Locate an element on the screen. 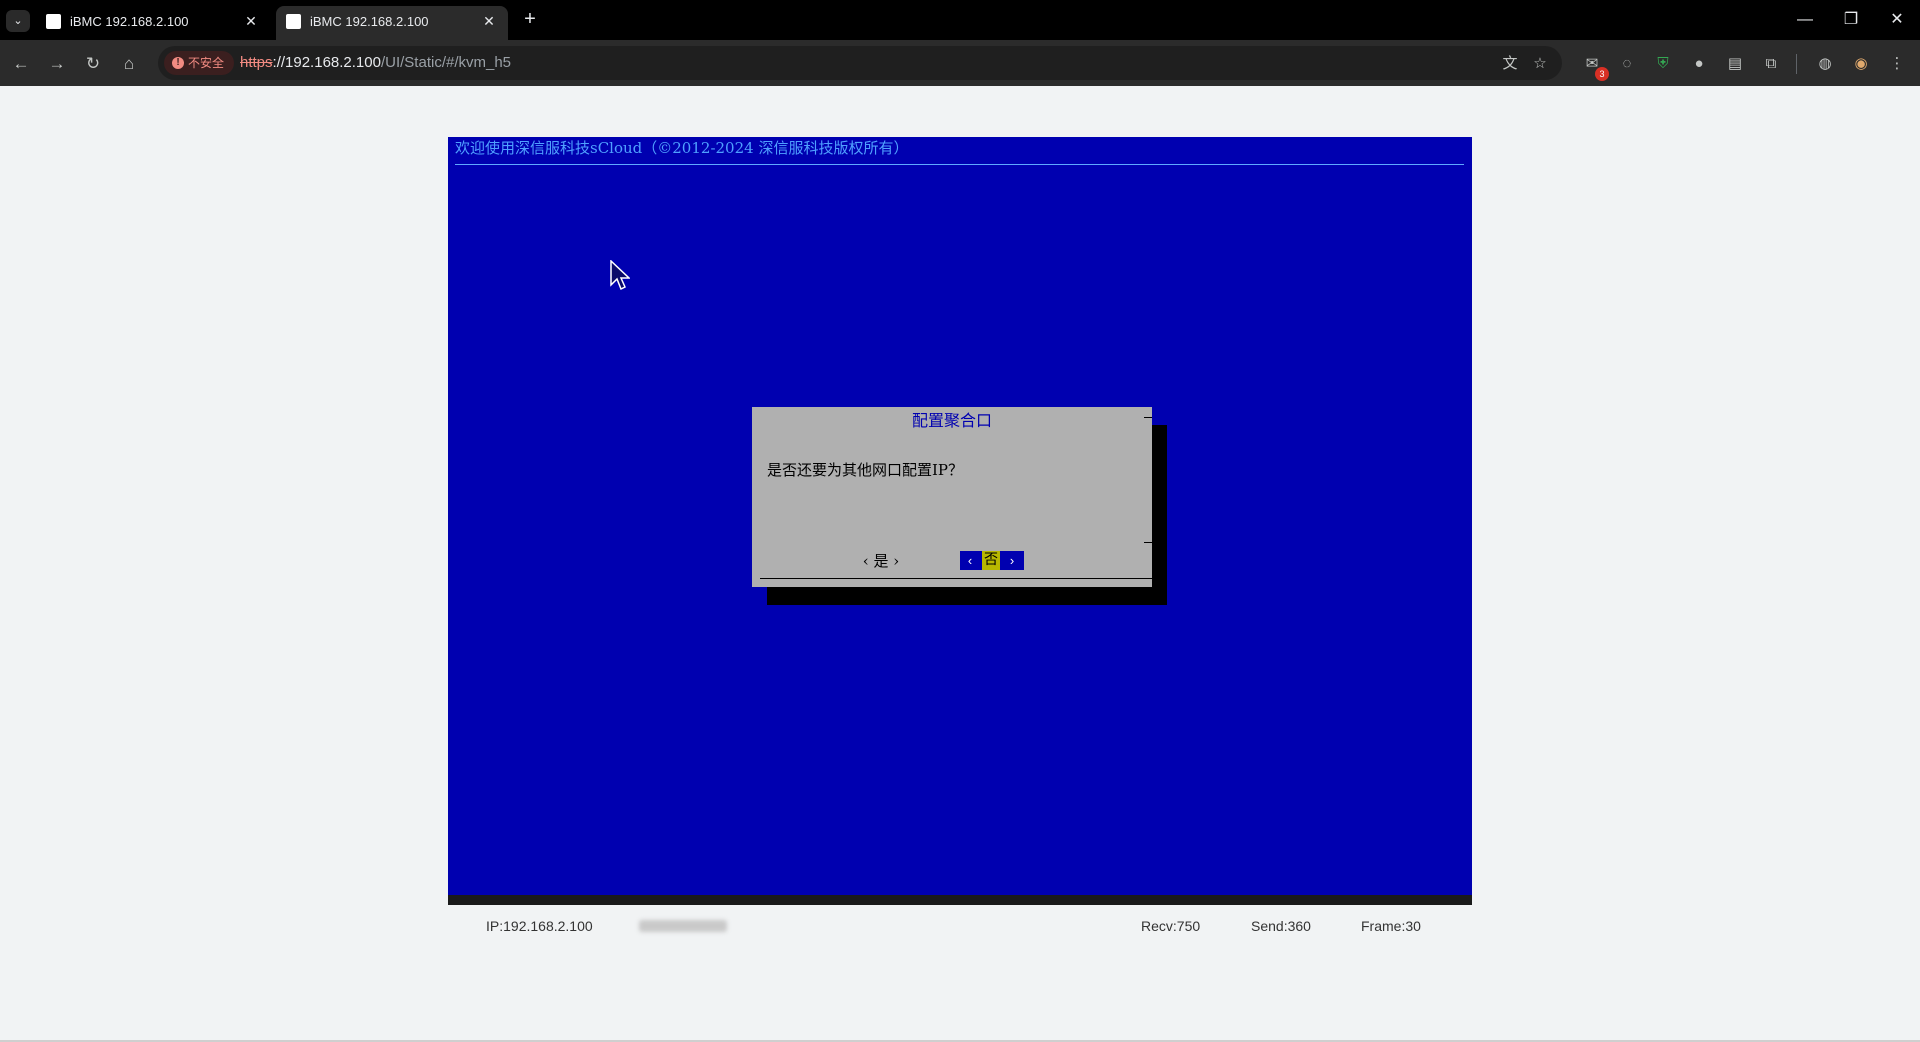 This screenshot has height=1042, width=1920. security-chip: ! 不安全 is located at coordinates (199, 63).